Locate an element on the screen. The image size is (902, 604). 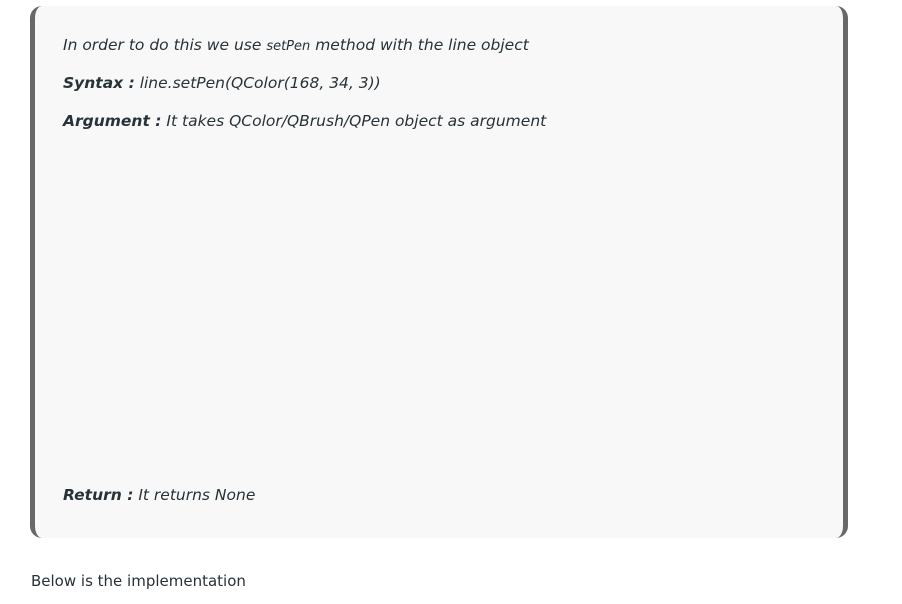
method-name-code: setPen is located at coordinates (288, 46).